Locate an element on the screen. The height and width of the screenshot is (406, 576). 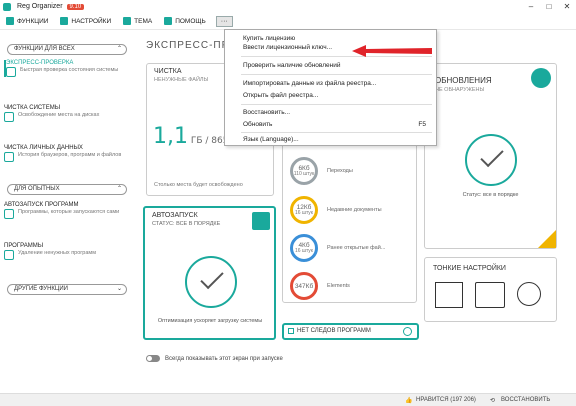
menu-settings-label: НАСТРОЙКИ is located at coordinates (91, 21).